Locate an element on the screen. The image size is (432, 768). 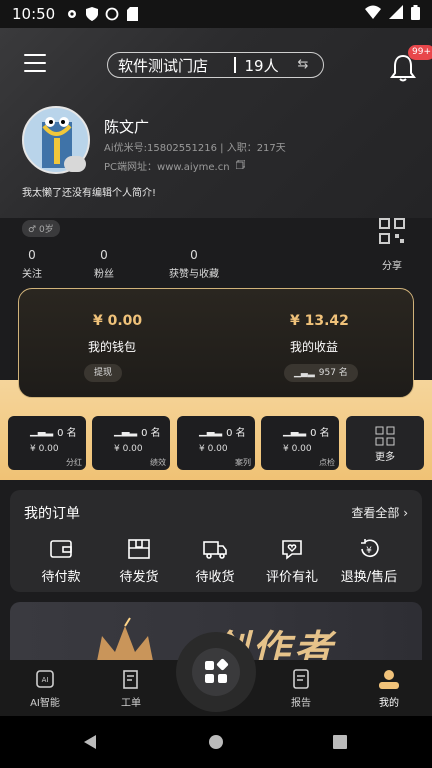
more-button: 更多 is located at coordinates (385, 443).